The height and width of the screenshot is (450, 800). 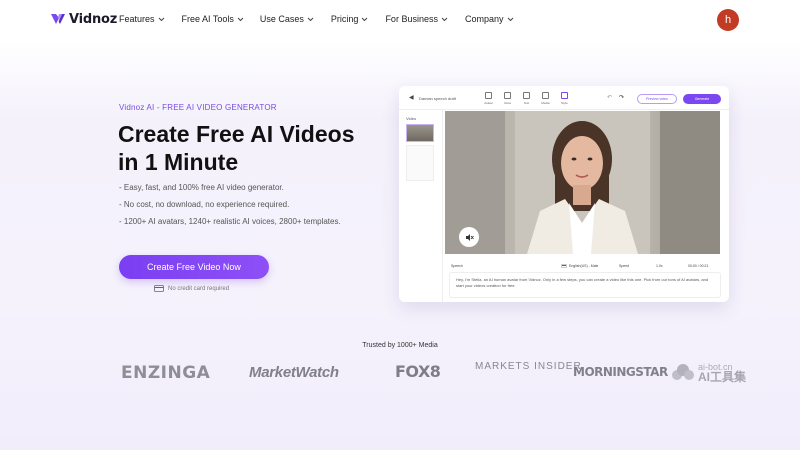 What do you see at coordinates (564, 266) in the screenshot?
I see `us-flag-icon` at bounding box center [564, 266].